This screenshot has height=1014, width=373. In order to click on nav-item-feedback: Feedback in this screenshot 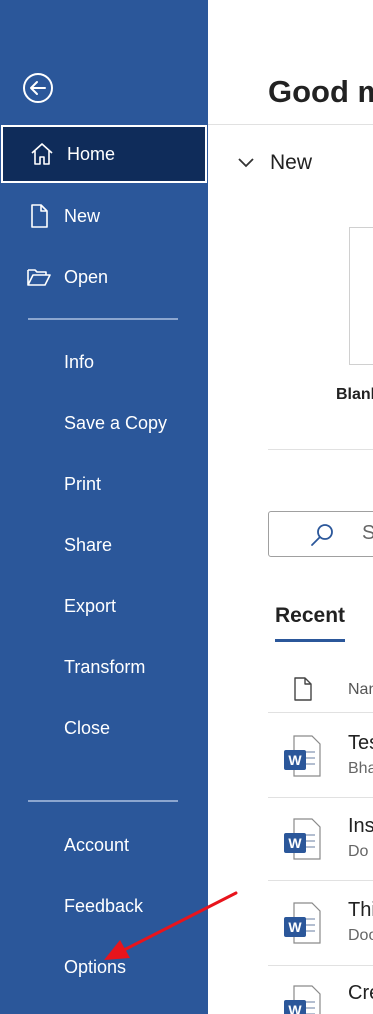, I will do `click(104, 906)`.